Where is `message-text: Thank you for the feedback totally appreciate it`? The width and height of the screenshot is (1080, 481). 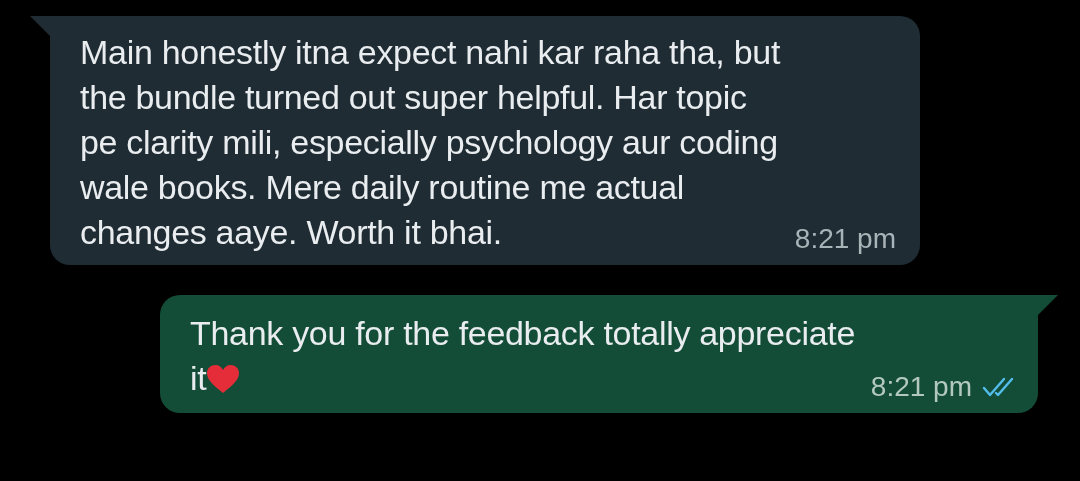
message-text: Thank you for the feedback totally appreciate it is located at coordinates (523, 355).